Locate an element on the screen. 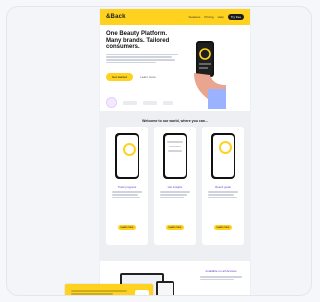  hero-secondary-cta: Learn more is located at coordinates (147, 77).